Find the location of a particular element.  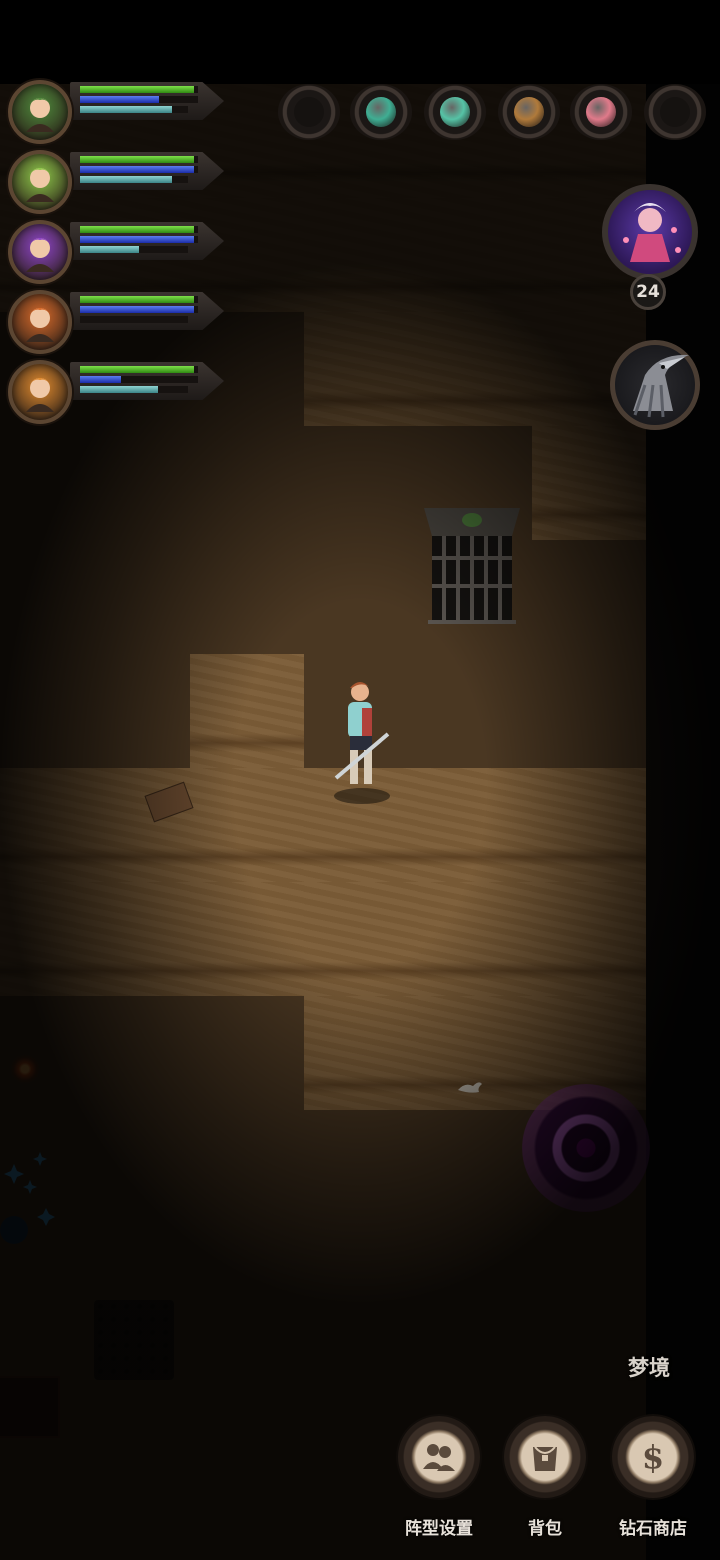

bone-debris-icon is located at coordinates (470, 1087).